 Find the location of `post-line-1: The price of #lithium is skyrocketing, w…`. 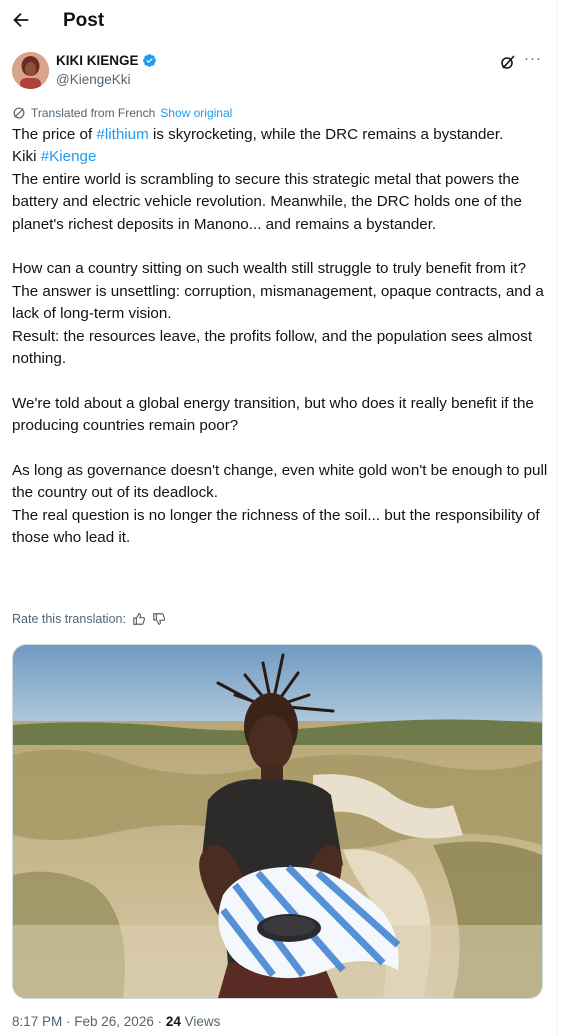

post-line-1: The price of #lithium is skyrocketing, w… is located at coordinates (282, 135).